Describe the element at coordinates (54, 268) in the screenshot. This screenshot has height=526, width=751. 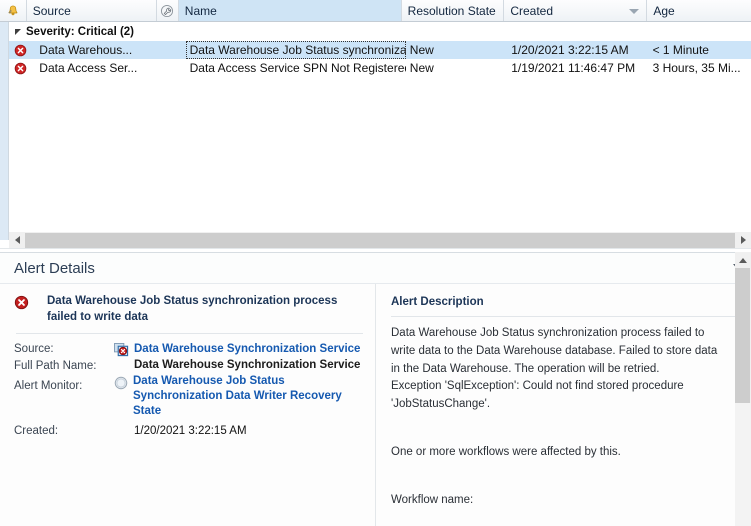
I see `alert-details-title: Alert Details` at that location.